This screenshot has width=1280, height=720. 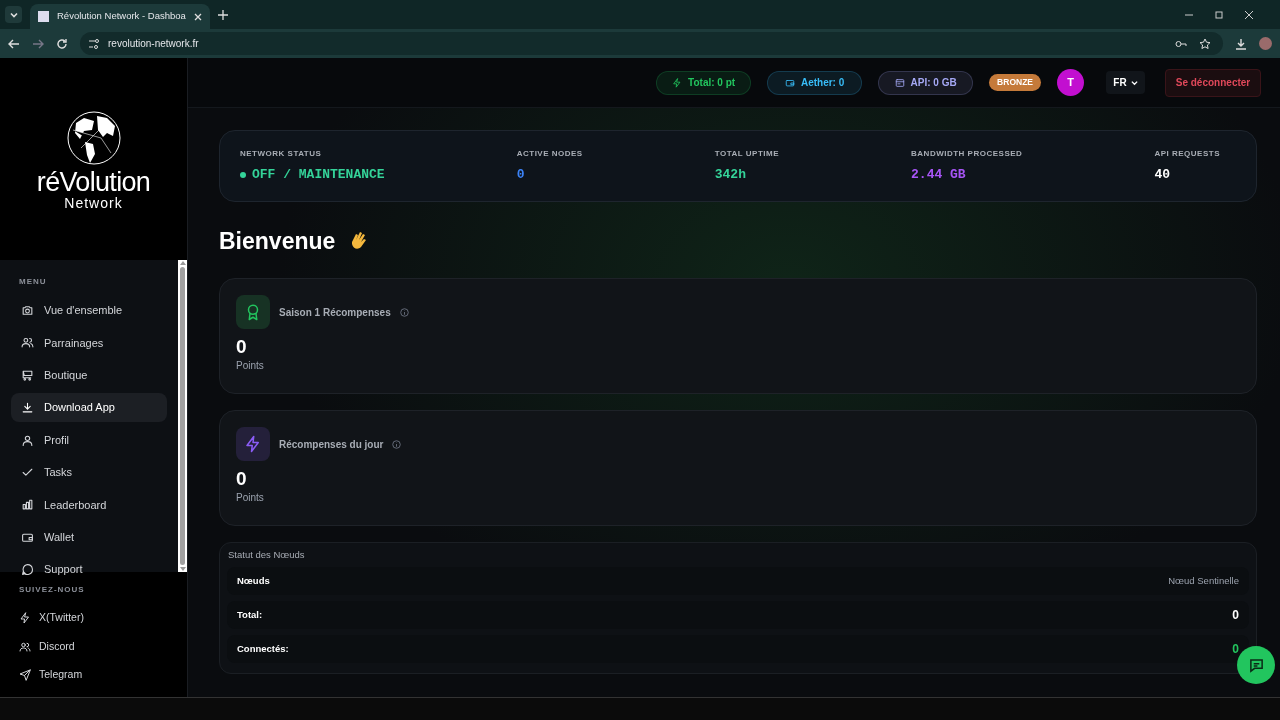 What do you see at coordinates (89, 570) in the screenshot?
I see `menu-item: Support` at bounding box center [89, 570].